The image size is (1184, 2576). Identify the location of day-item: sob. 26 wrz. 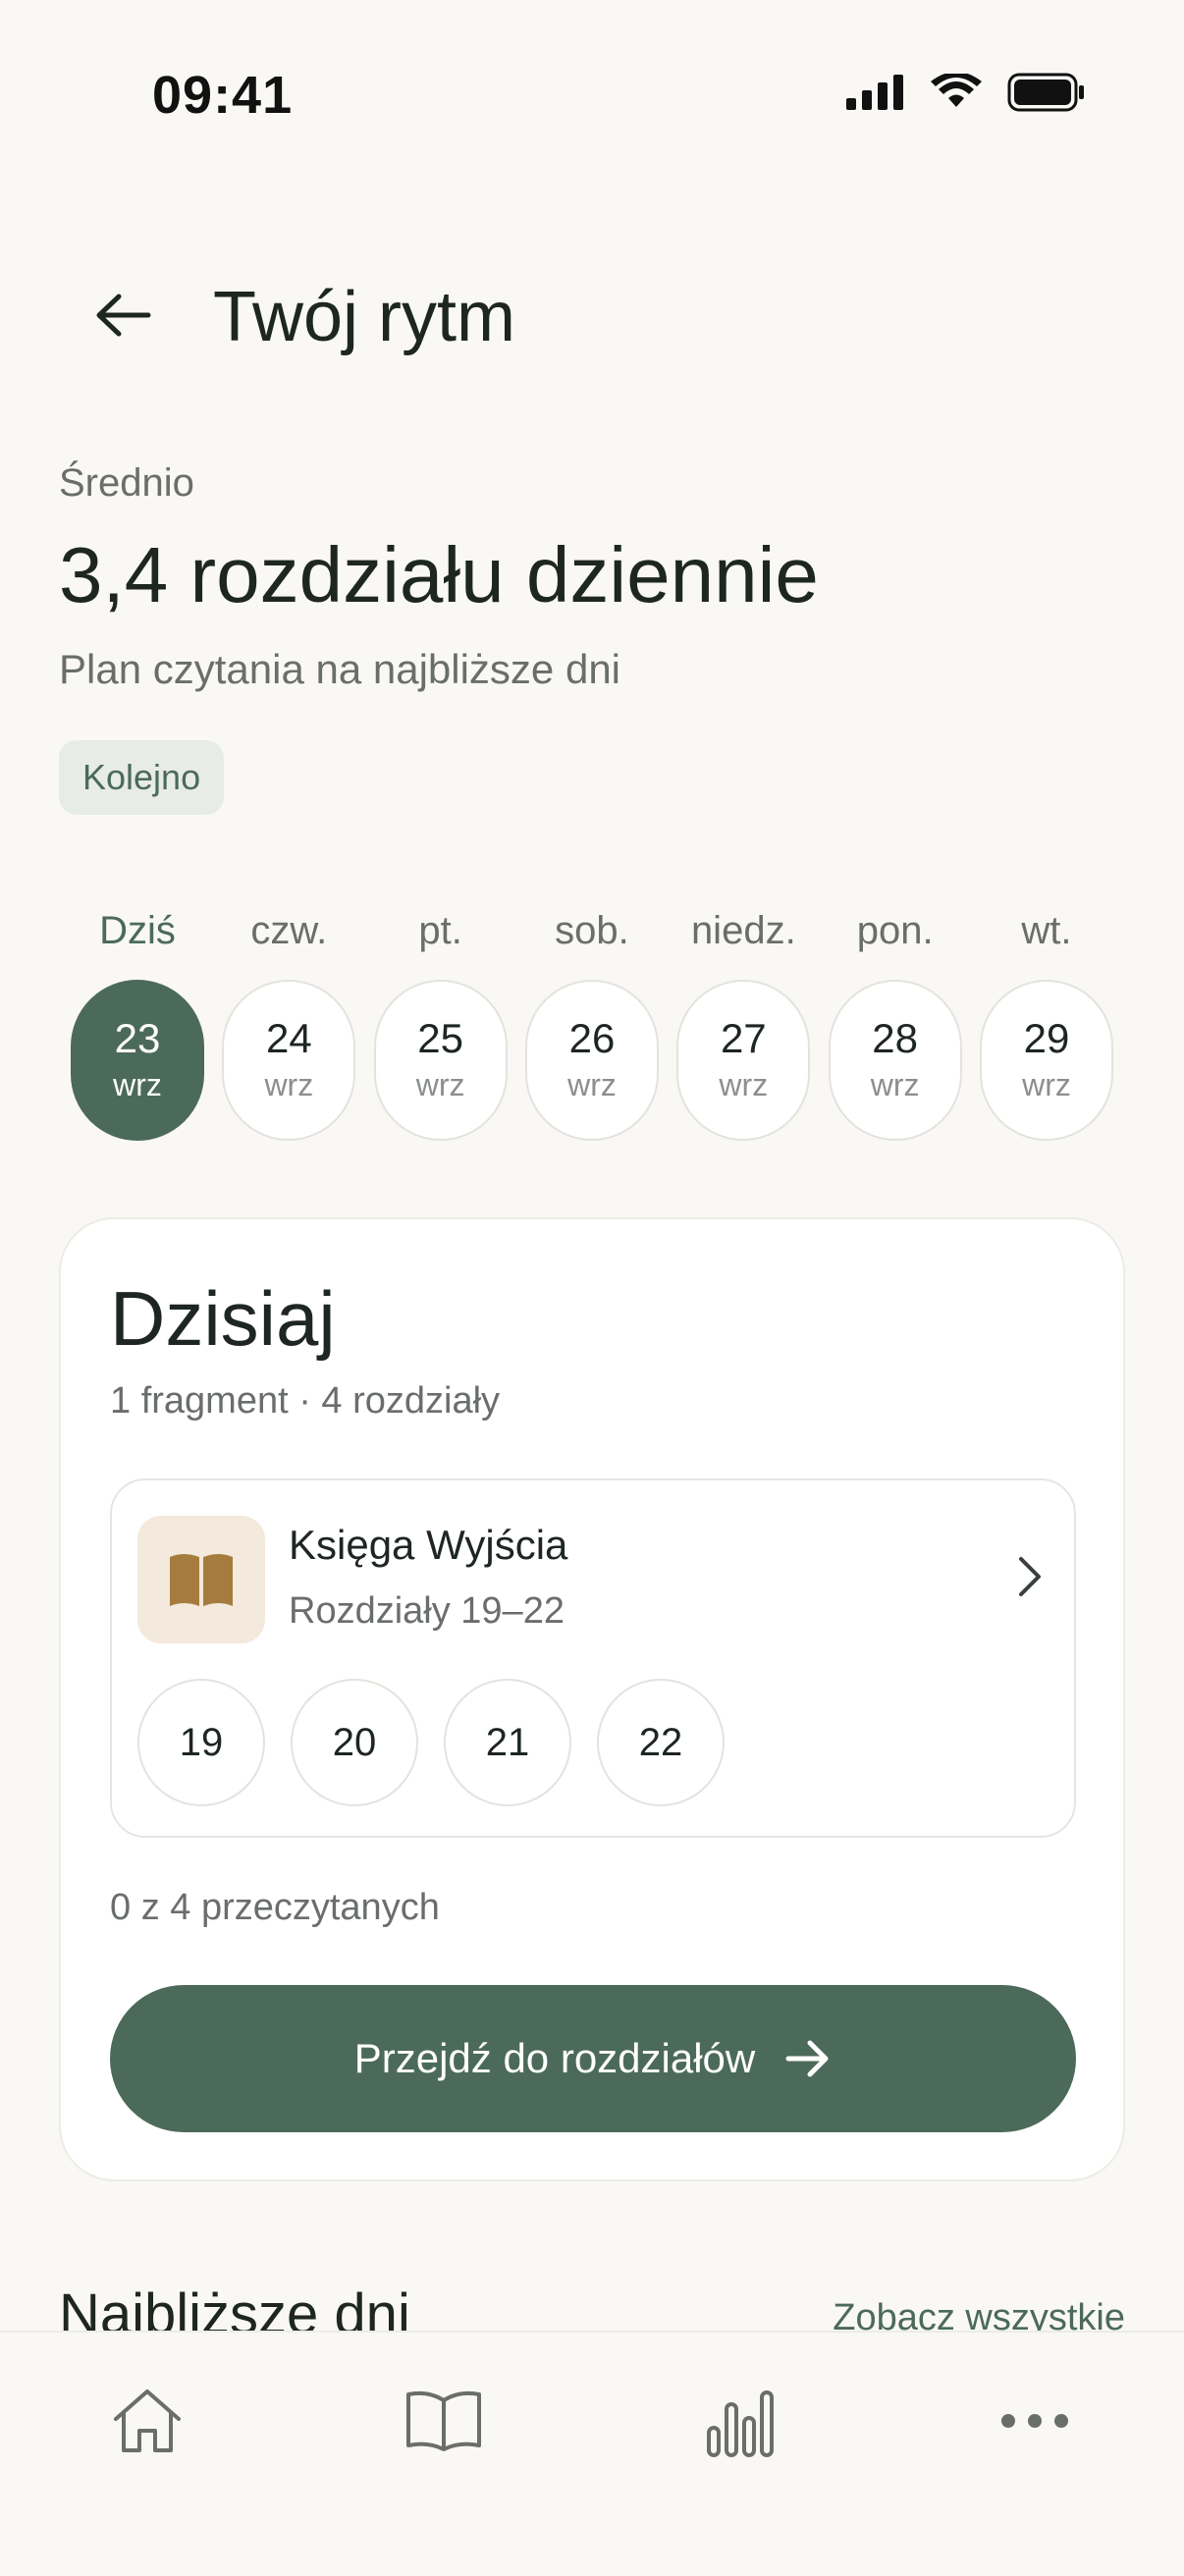
(592, 1022).